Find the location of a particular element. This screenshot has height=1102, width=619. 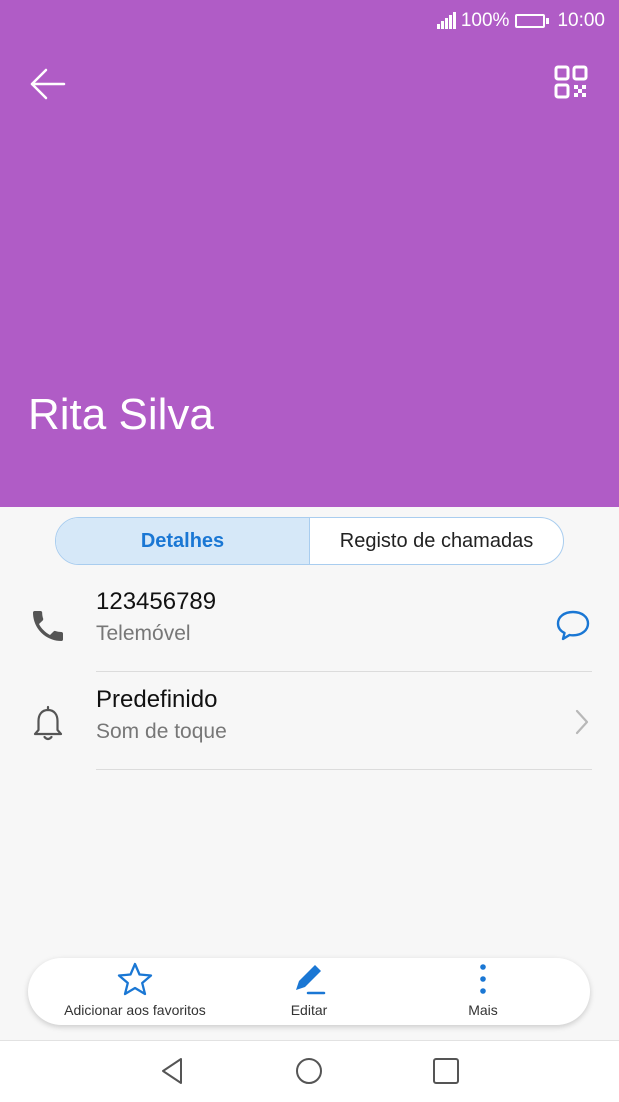

tab-call-log: Registo de chamadas is located at coordinates (436, 541).